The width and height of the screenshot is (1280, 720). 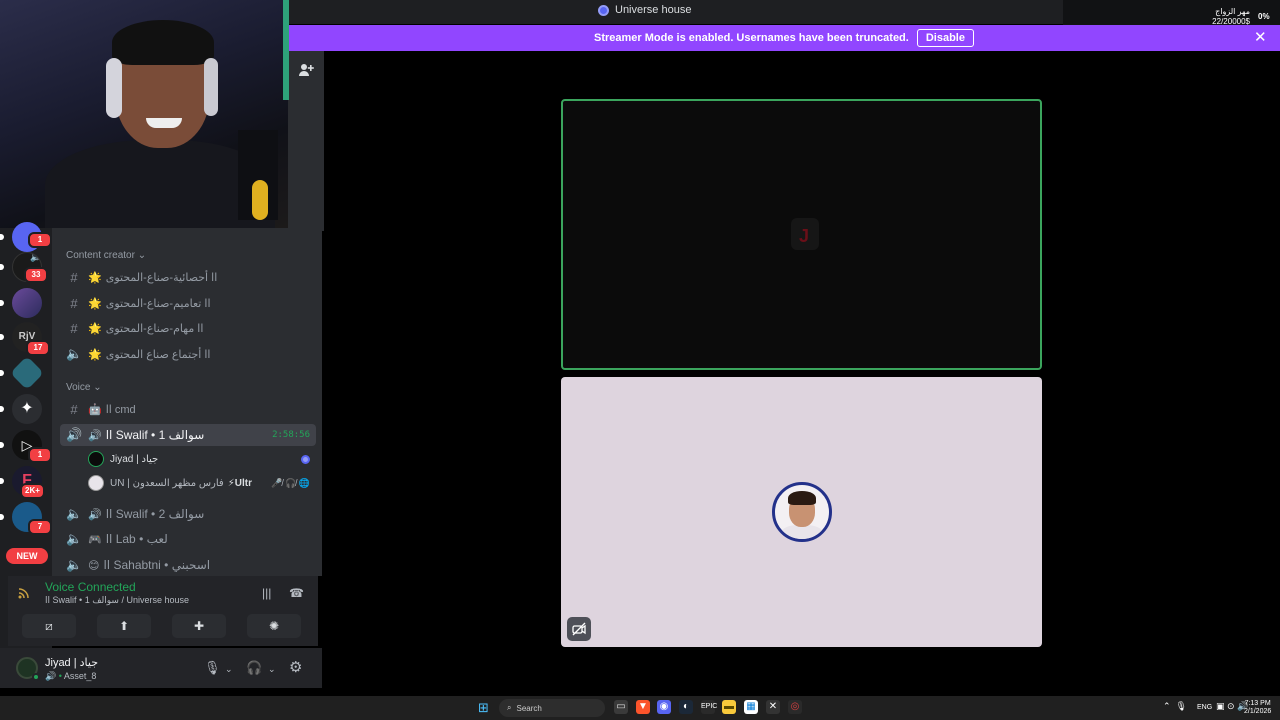 I want to click on add-member-svg, so click(x=306, y=70).